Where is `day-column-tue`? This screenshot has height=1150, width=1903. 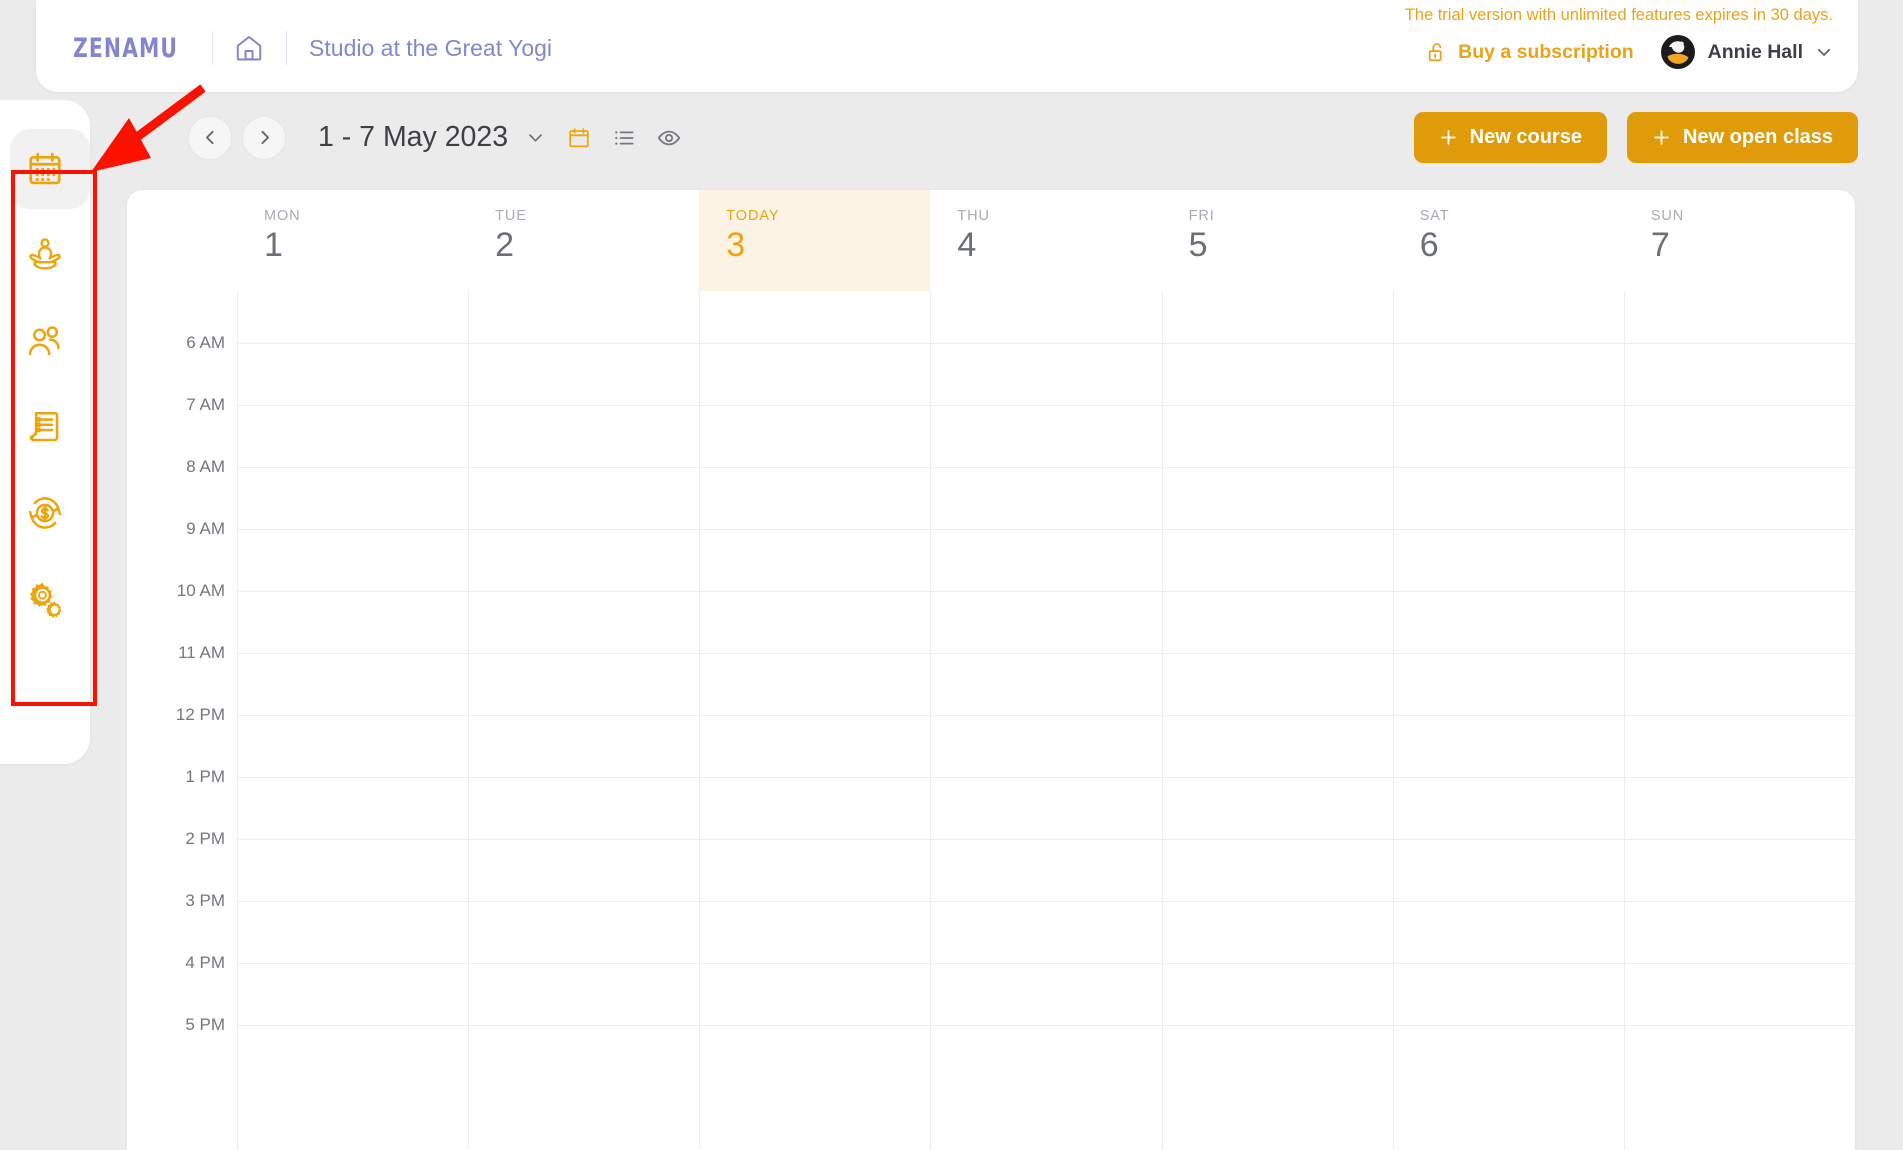 day-column-tue is located at coordinates (584, 720).